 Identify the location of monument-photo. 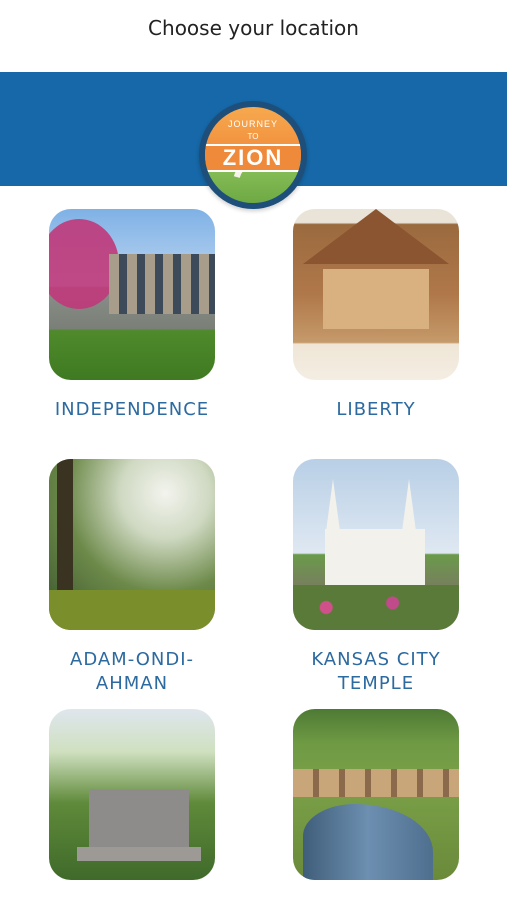
(132, 794).